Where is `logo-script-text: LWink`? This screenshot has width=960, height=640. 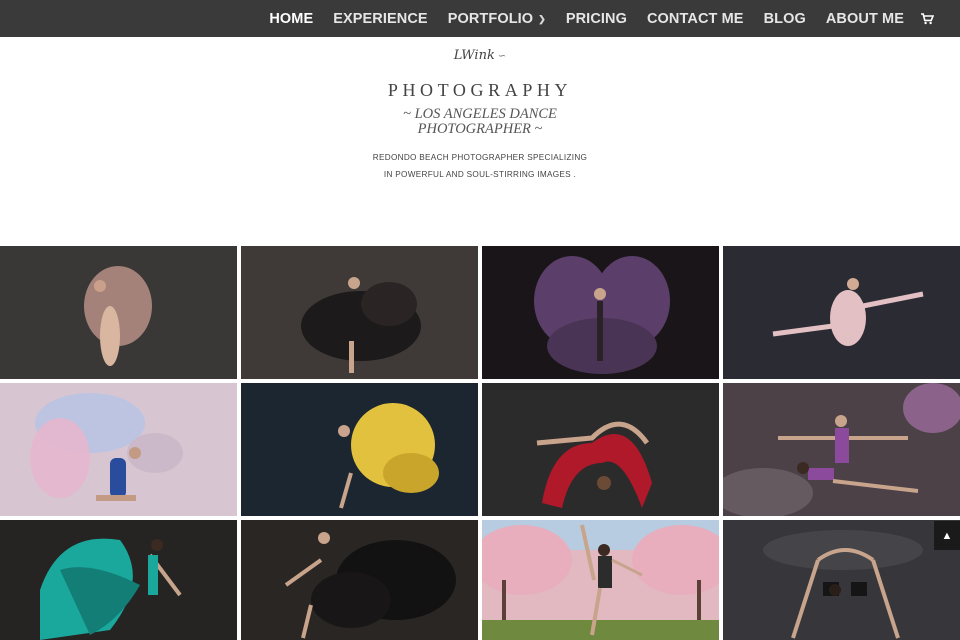 logo-script-text: LWink is located at coordinates (474, 55).